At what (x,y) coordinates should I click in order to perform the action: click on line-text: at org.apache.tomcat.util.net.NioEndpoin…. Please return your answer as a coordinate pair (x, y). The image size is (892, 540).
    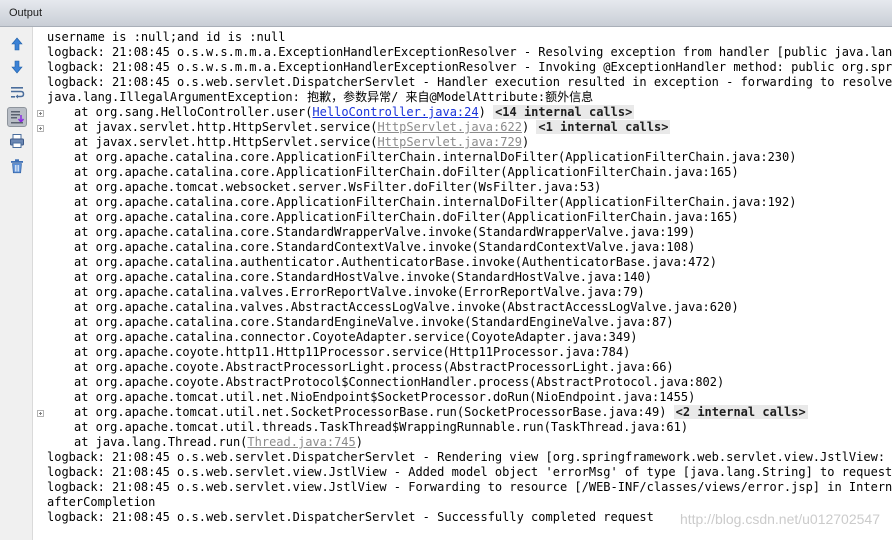
    Looking at the image, I should click on (385, 397).